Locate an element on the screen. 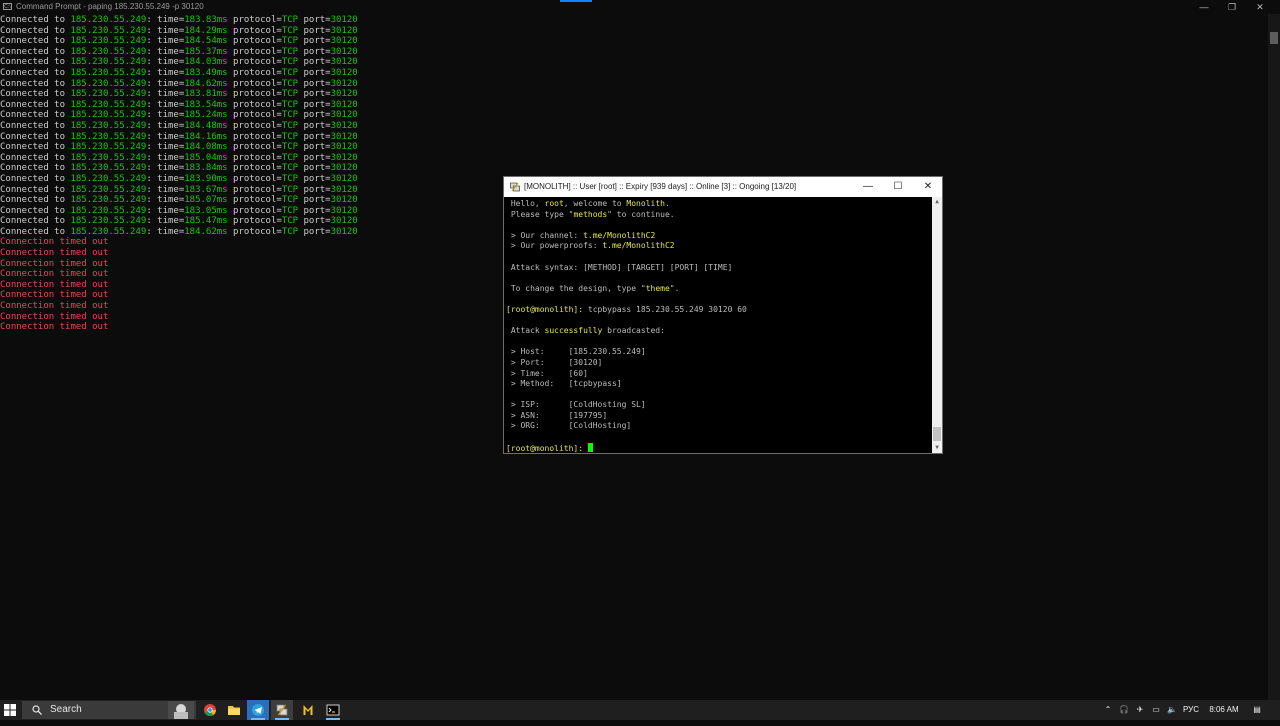  hello-line: Hello, root, welcome to Monolith. is located at coordinates (588, 203).